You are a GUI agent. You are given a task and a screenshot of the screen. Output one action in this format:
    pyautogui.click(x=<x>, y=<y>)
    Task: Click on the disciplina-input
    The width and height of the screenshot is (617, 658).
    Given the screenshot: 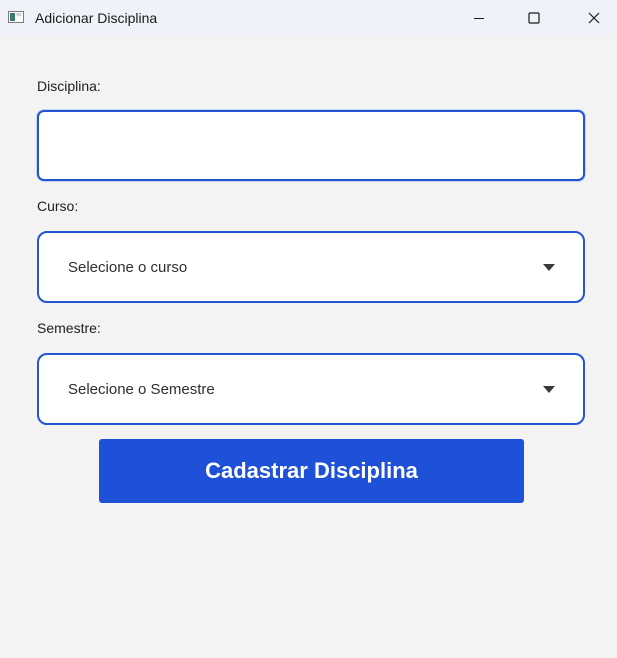 What is the action you would take?
    pyautogui.click(x=311, y=145)
    